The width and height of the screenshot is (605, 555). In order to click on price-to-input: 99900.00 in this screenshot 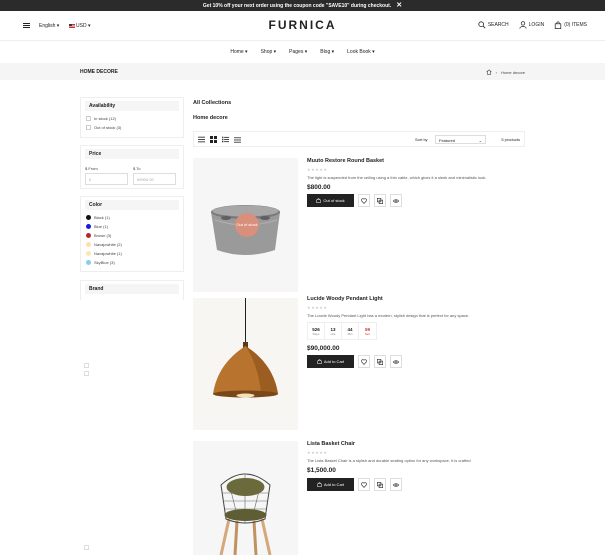, I will do `click(154, 179)`.